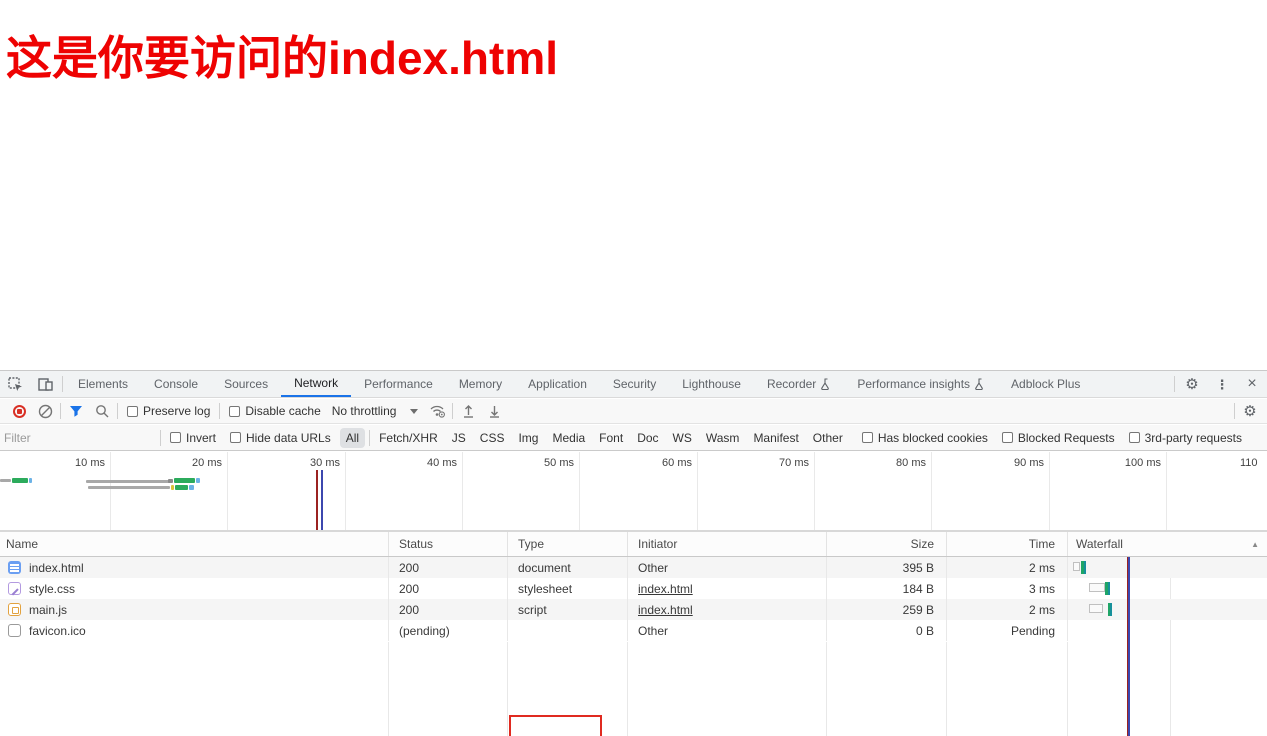  I want to click on device-toolbar-icon, so click(45, 384).